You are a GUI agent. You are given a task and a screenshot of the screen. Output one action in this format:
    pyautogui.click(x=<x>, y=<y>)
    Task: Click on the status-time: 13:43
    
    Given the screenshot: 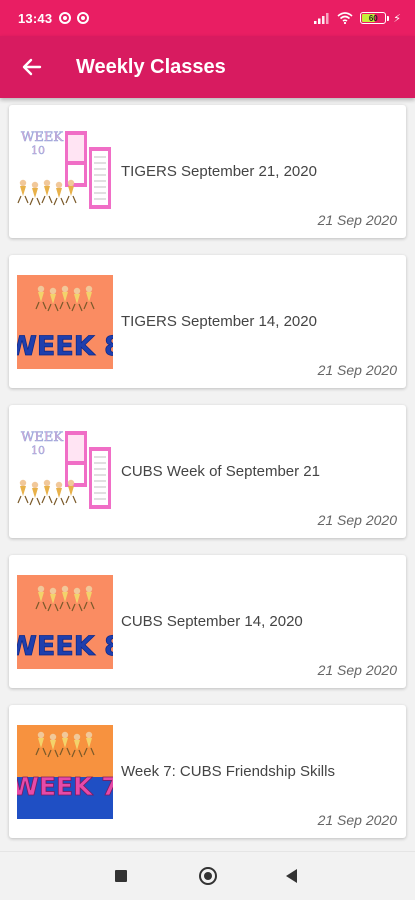 What is the action you would take?
    pyautogui.click(x=35, y=18)
    